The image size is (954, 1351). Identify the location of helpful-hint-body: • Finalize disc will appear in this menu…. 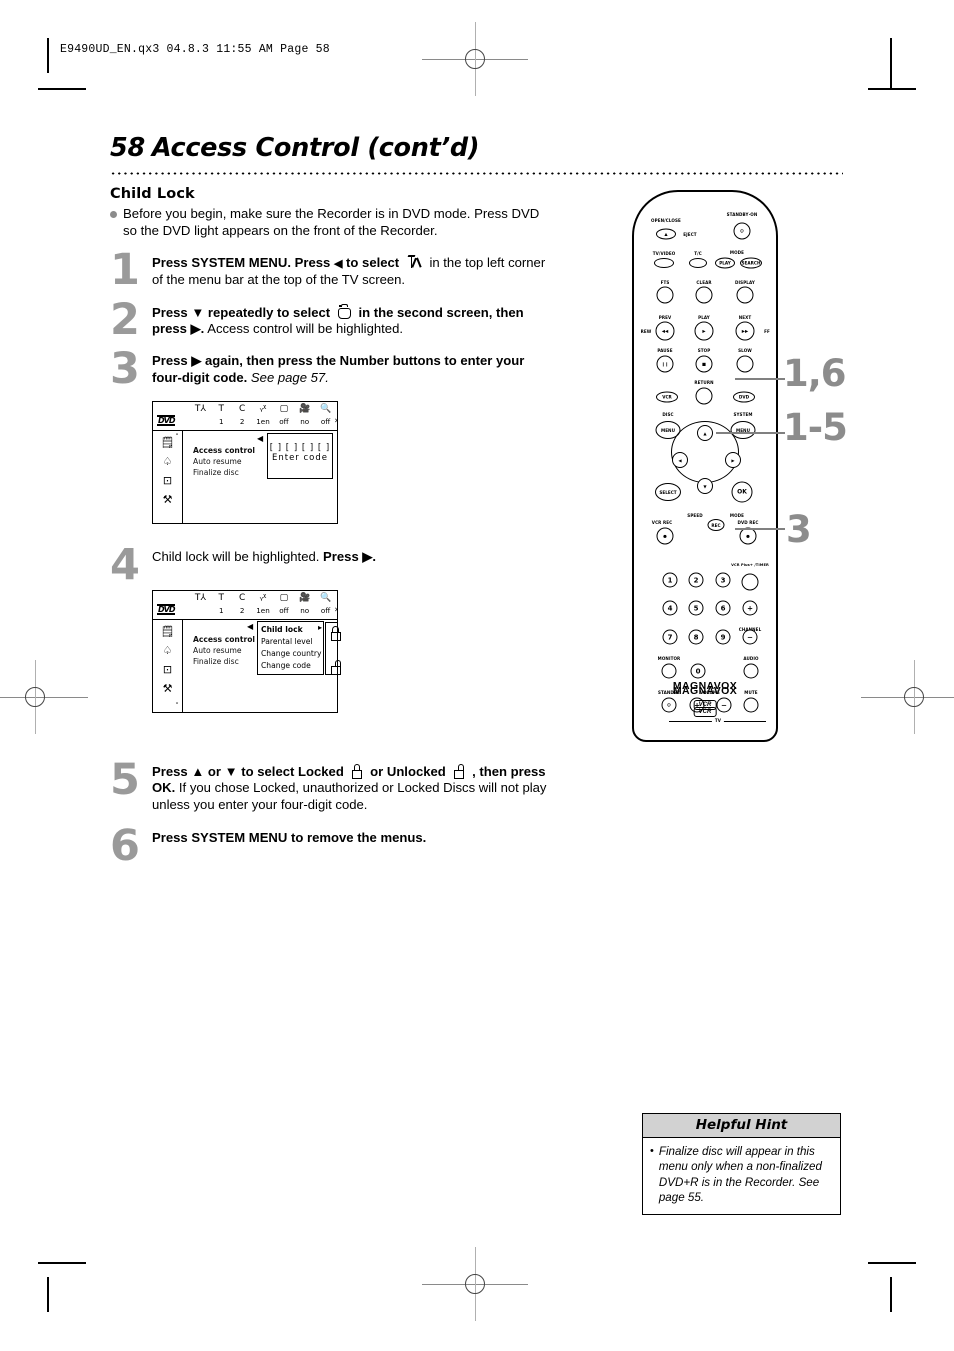
(741, 1176).